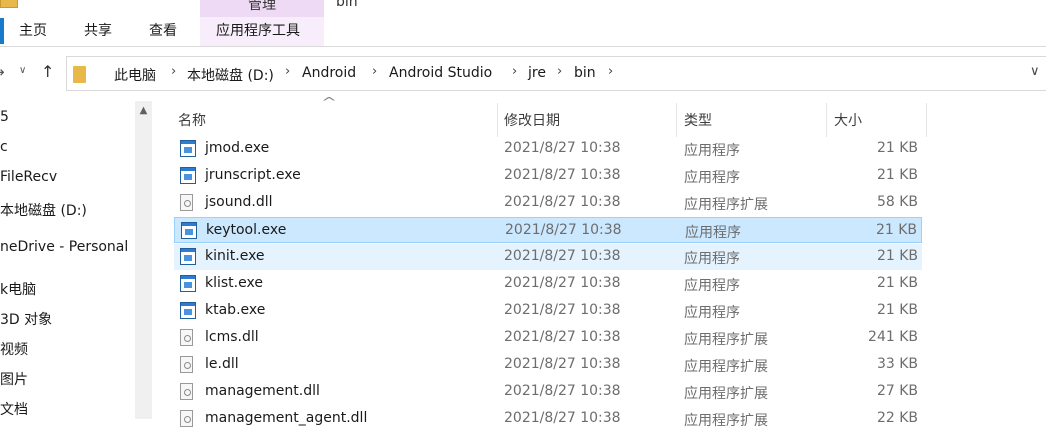  What do you see at coordinates (548, 365) in the screenshot?
I see `file-row: le.dll 2021/8/27 10:38 应用程序扩展 33 KB` at bounding box center [548, 365].